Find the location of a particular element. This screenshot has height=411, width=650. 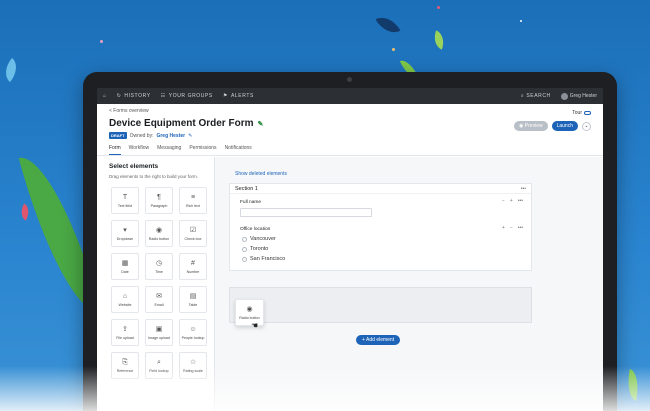

element-tile: ◉ Radio button is located at coordinates (159, 234).